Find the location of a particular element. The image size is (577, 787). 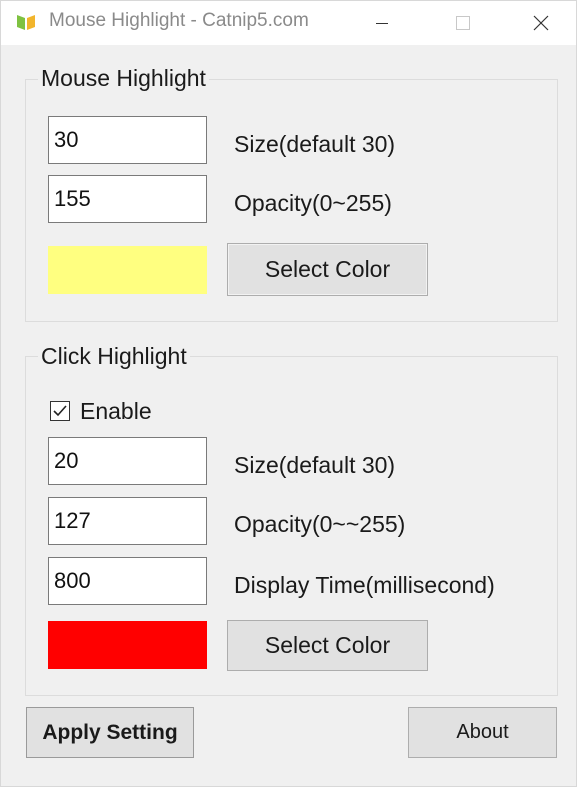

maximize-icon is located at coordinates (463, 23).